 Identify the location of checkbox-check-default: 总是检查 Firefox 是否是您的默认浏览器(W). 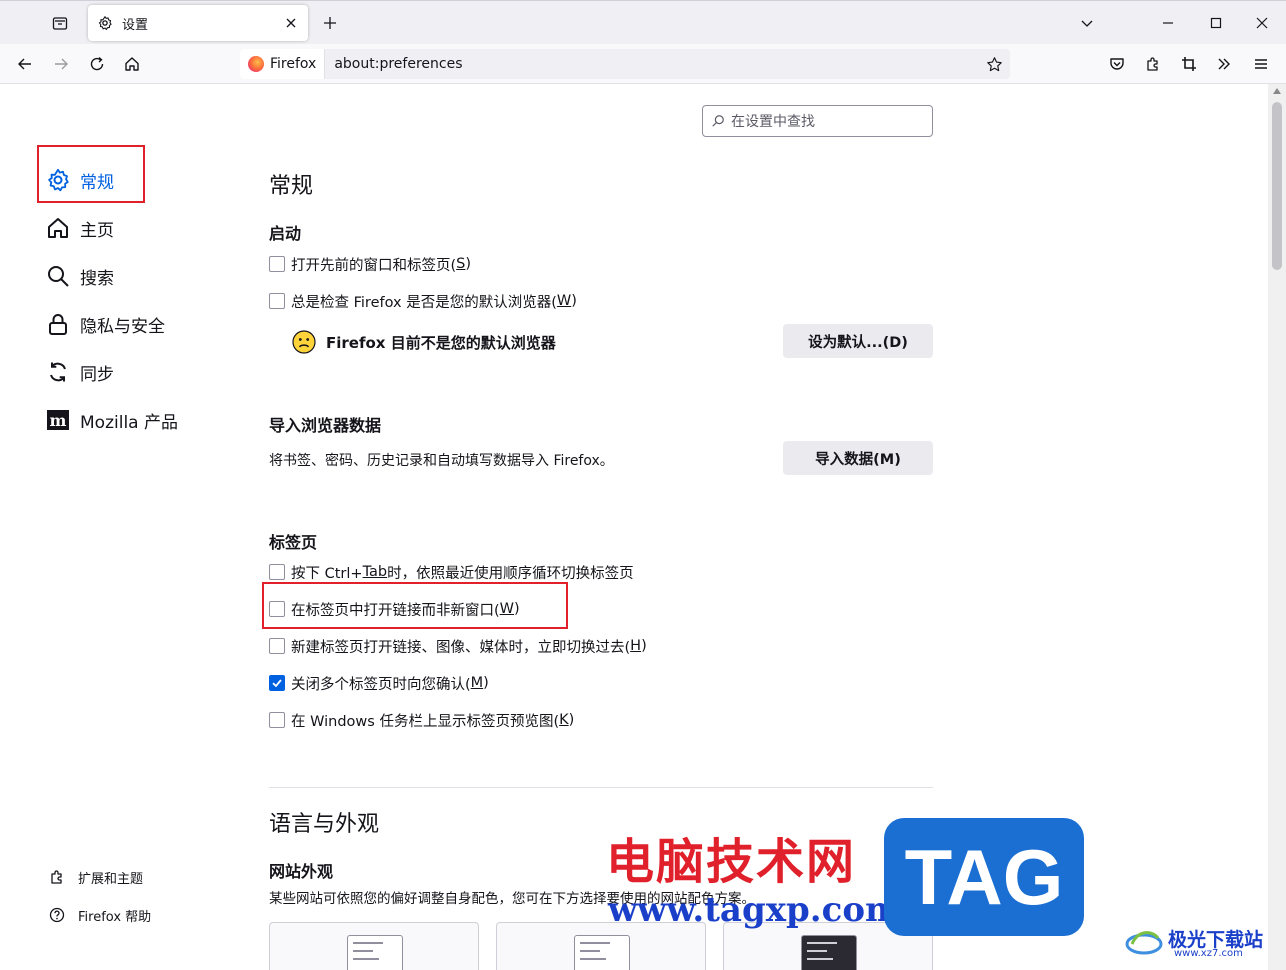
(423, 301).